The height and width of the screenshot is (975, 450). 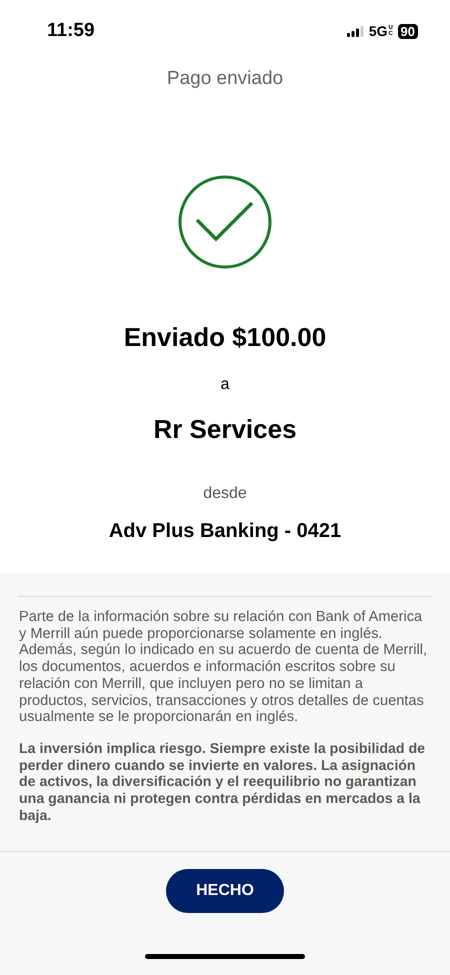 What do you see at coordinates (355, 31) in the screenshot?
I see `signal-icon` at bounding box center [355, 31].